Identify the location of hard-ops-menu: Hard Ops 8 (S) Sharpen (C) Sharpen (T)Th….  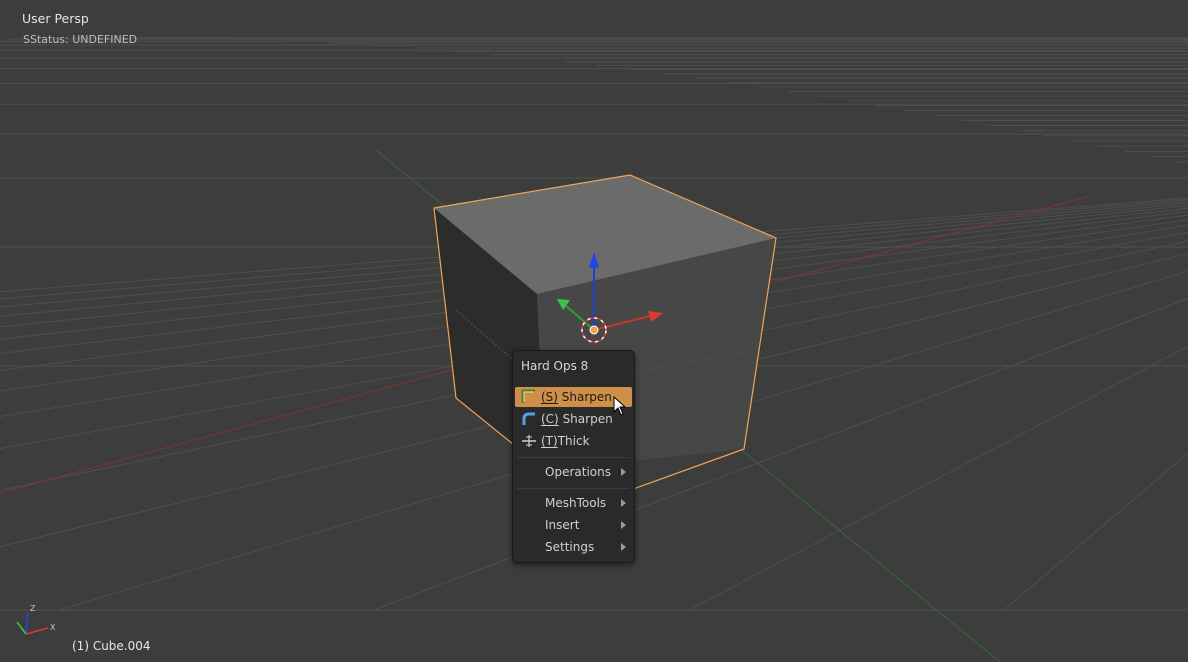
(573, 456).